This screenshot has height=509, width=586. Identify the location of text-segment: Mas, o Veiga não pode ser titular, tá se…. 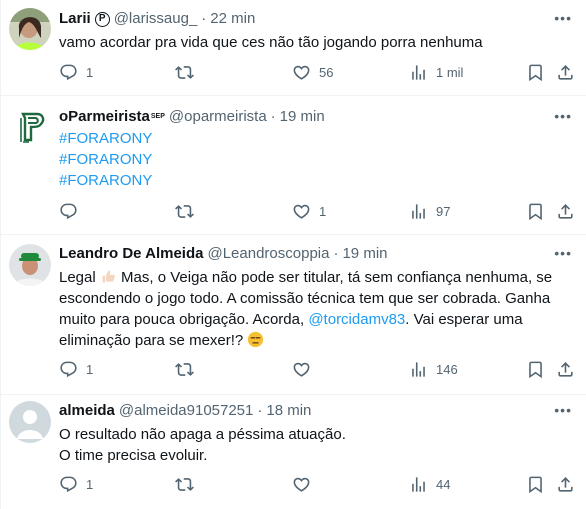
(334, 277).